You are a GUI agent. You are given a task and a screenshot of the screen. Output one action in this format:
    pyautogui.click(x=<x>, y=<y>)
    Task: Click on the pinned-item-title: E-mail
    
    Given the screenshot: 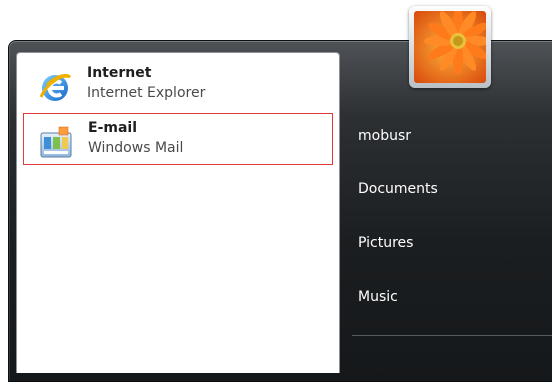 What is the action you would take?
    pyautogui.click(x=113, y=128)
    